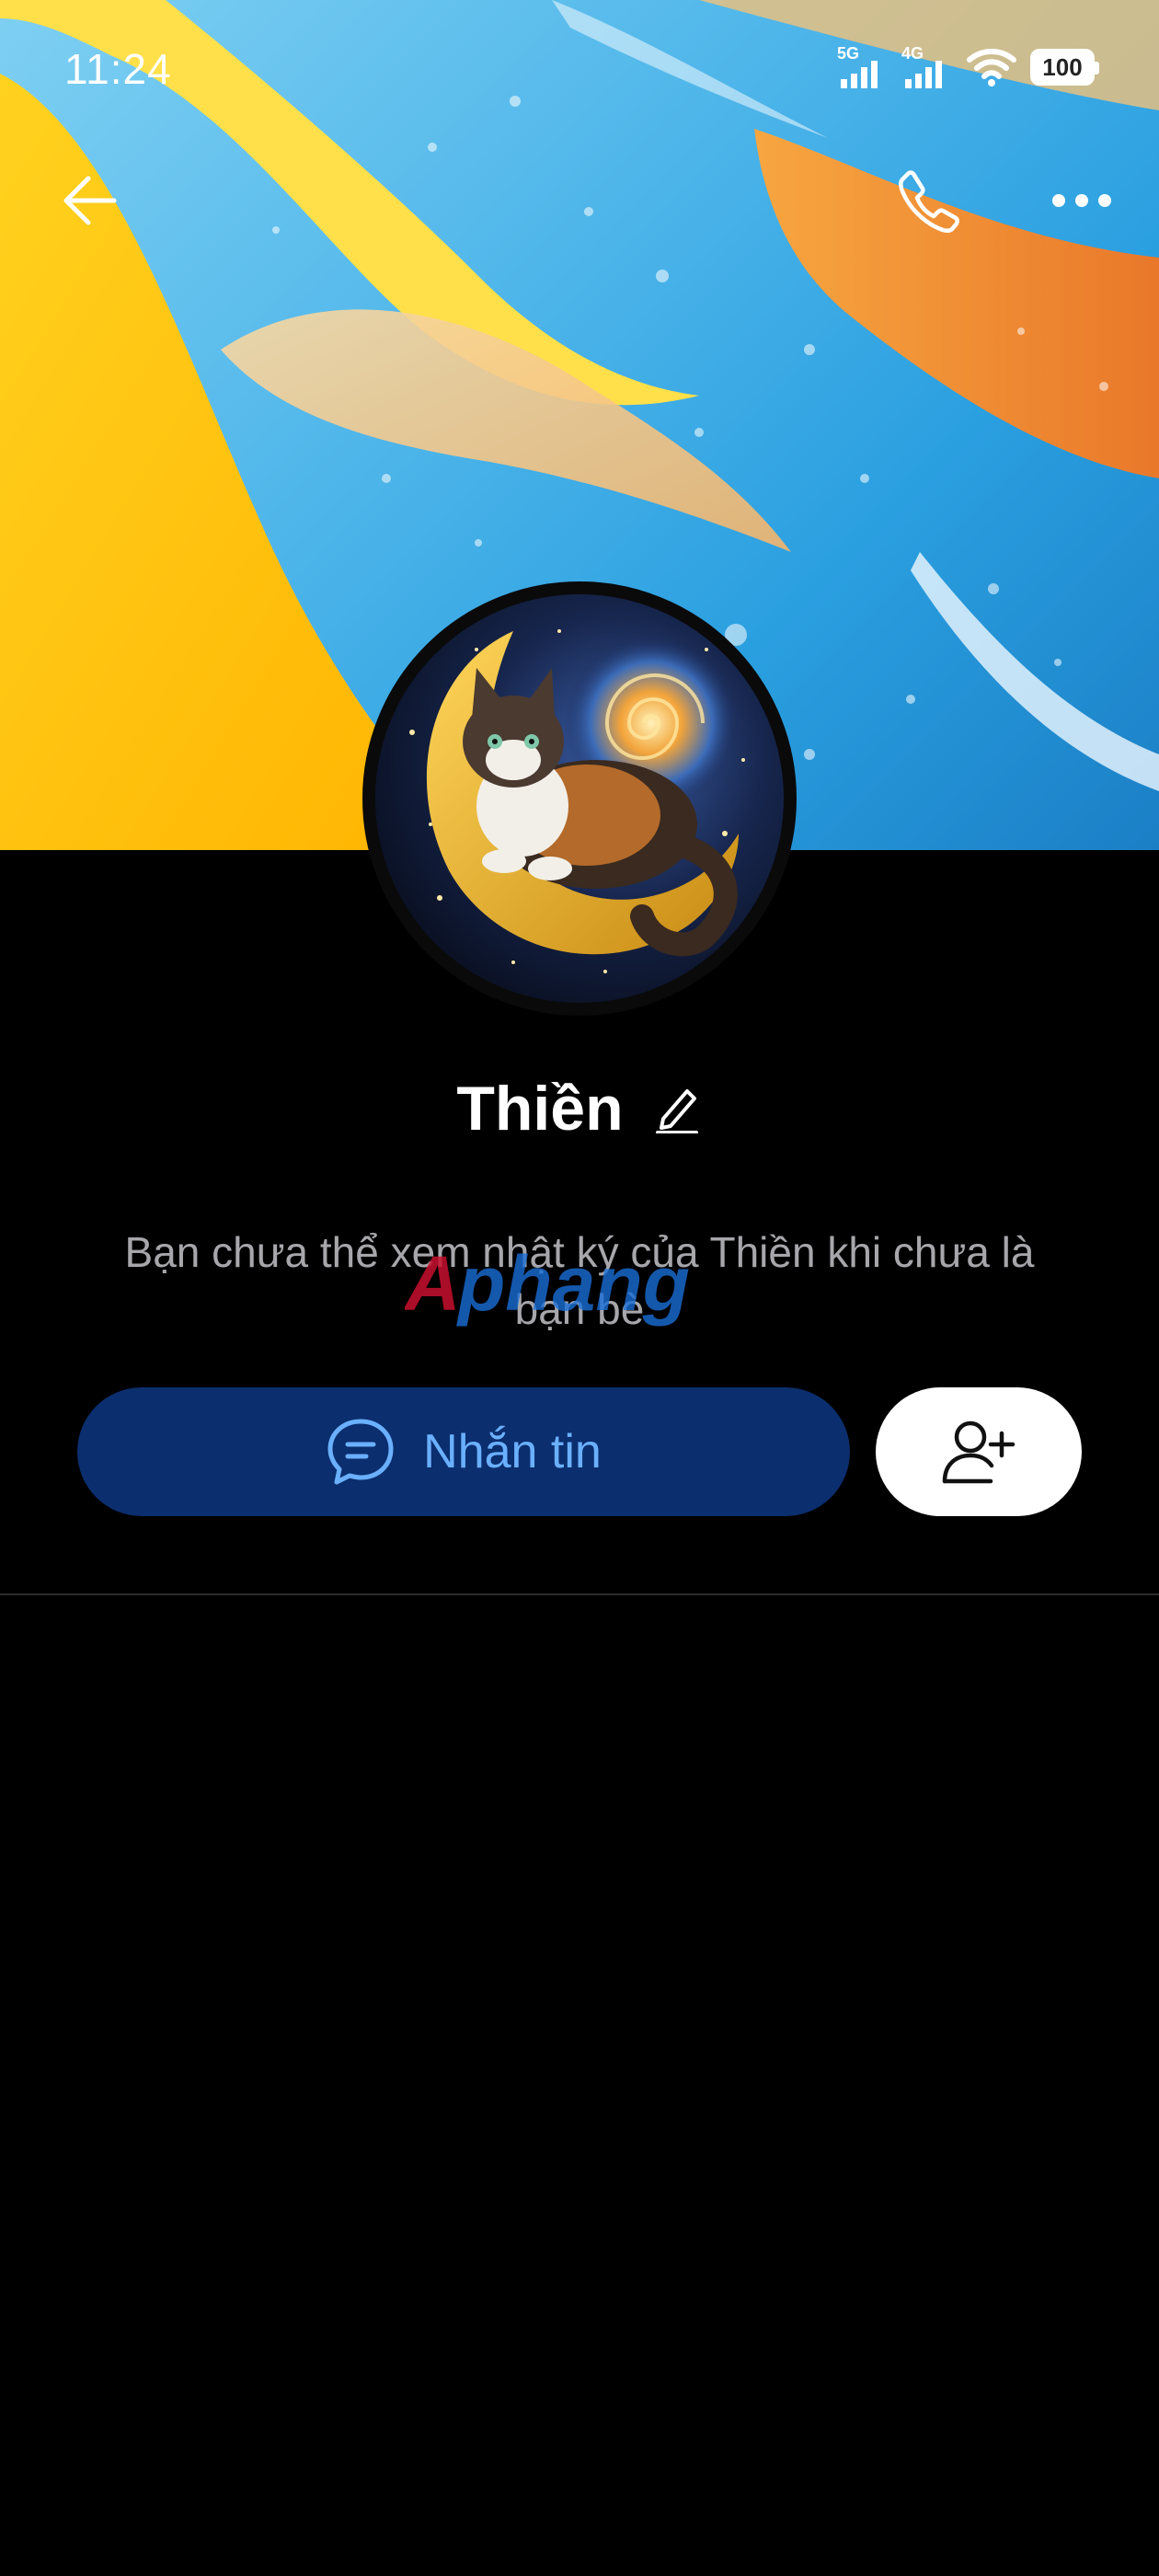 The width and height of the screenshot is (1159, 2576). I want to click on signal-4g-icon: 4G, so click(927, 67).